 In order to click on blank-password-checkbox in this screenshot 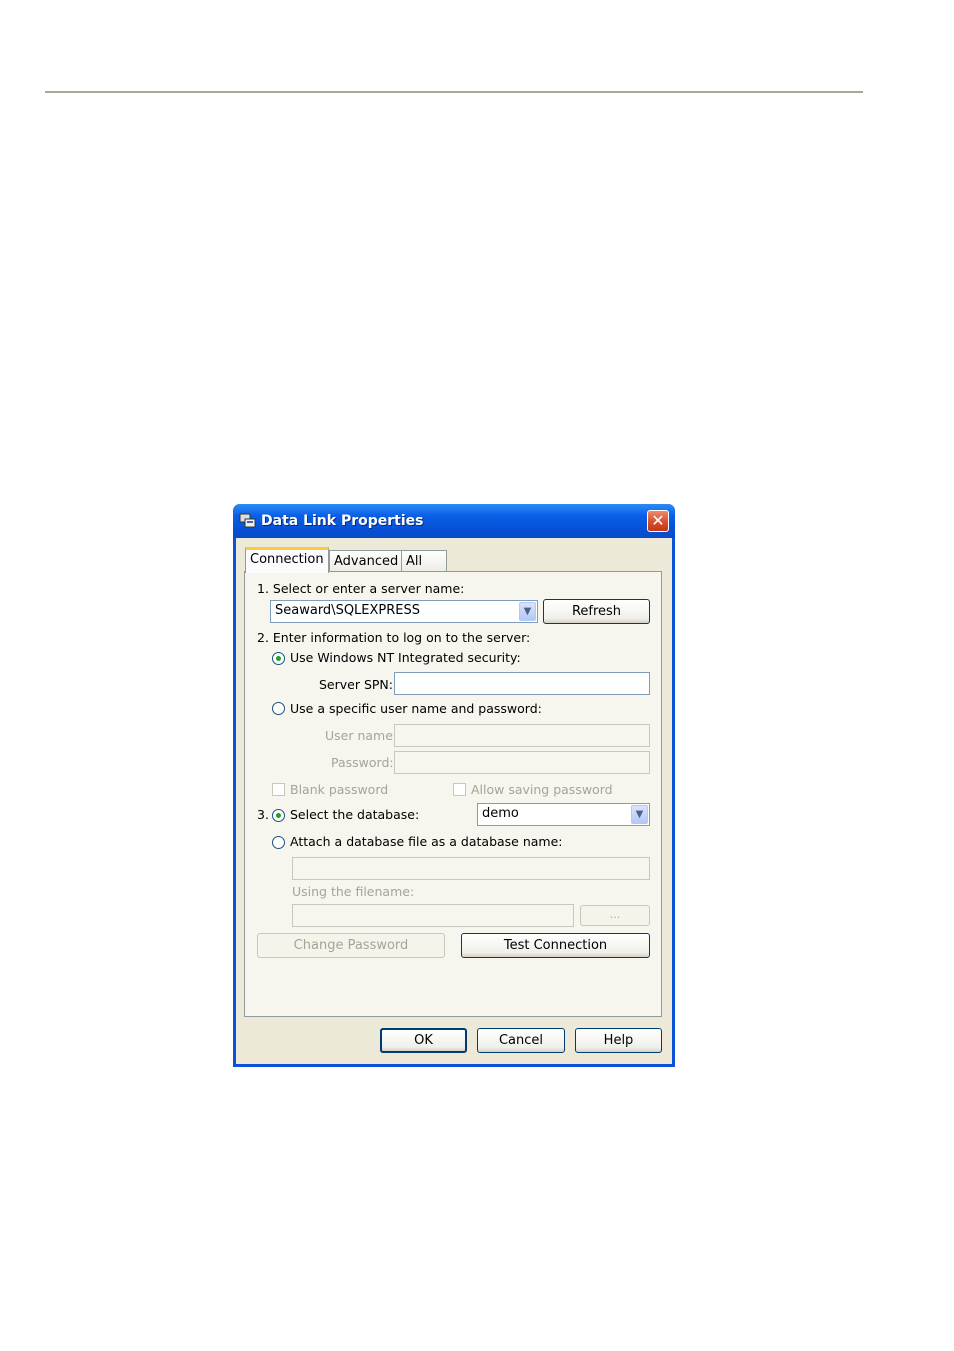, I will do `click(278, 789)`.